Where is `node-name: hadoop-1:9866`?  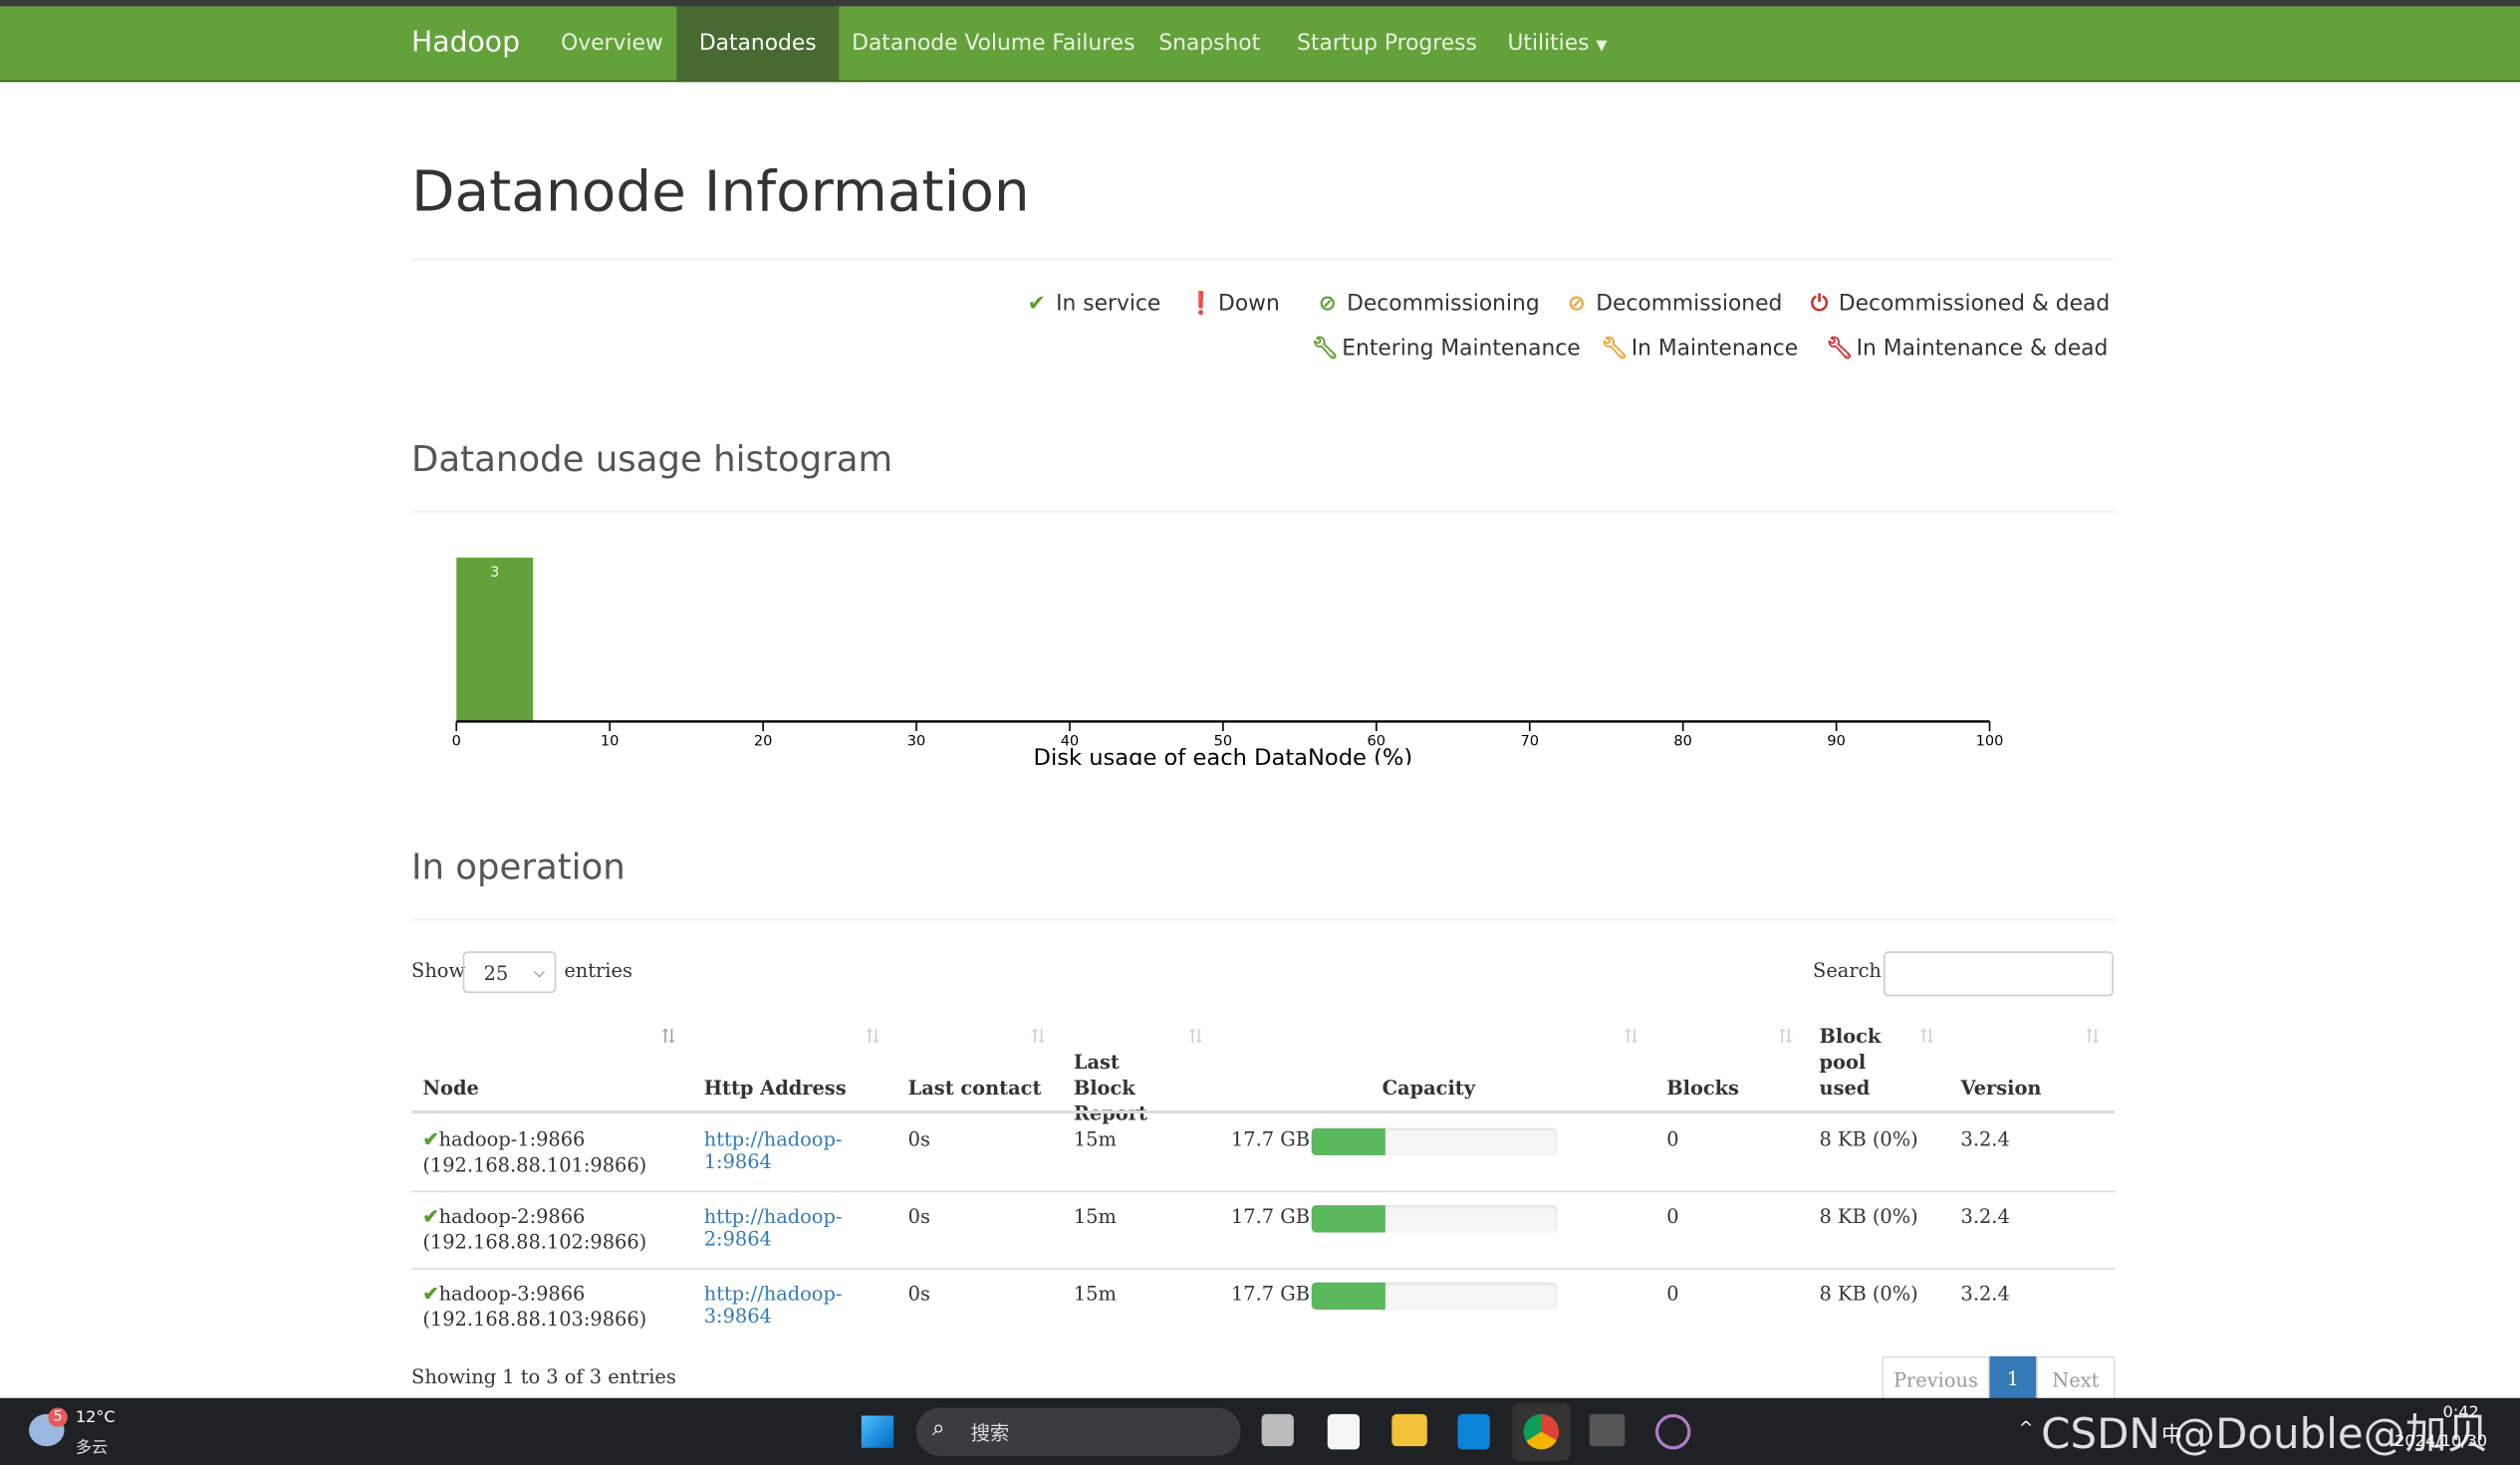
node-name: hadoop-1:9866 is located at coordinates (512, 1139).